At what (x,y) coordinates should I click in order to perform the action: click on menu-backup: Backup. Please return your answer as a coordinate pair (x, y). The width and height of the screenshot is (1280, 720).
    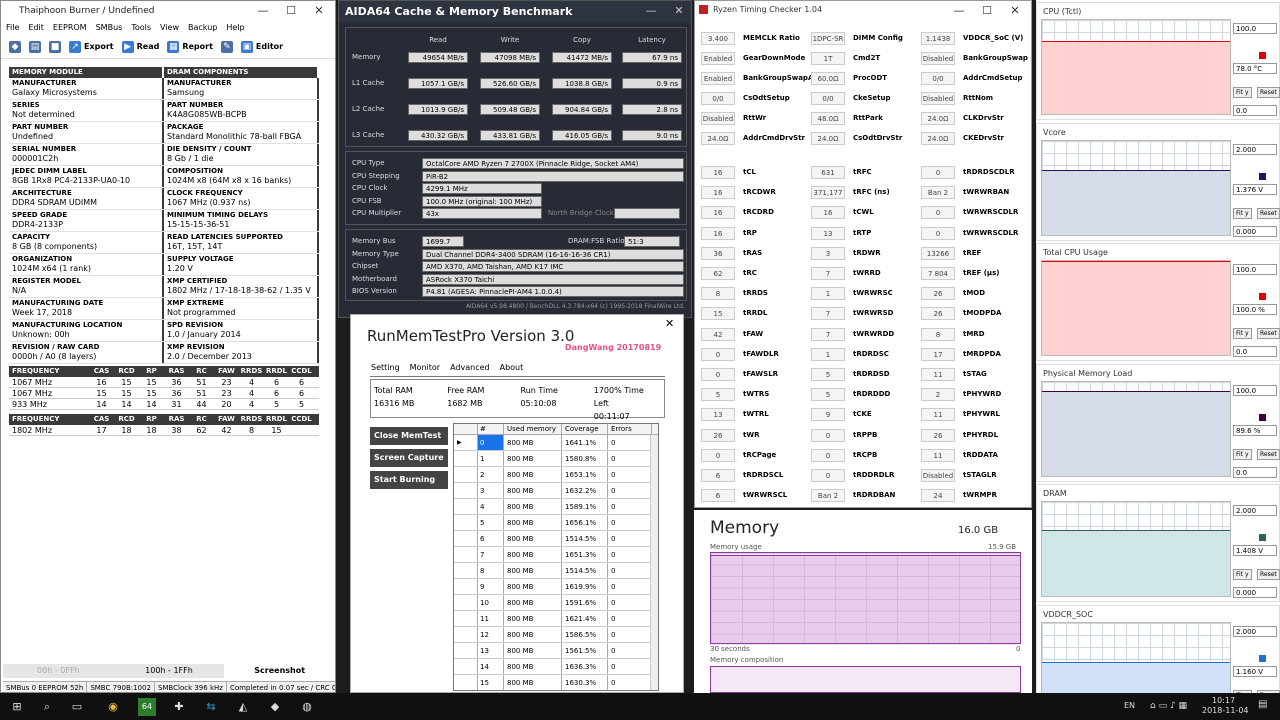
    Looking at the image, I should click on (202, 28).